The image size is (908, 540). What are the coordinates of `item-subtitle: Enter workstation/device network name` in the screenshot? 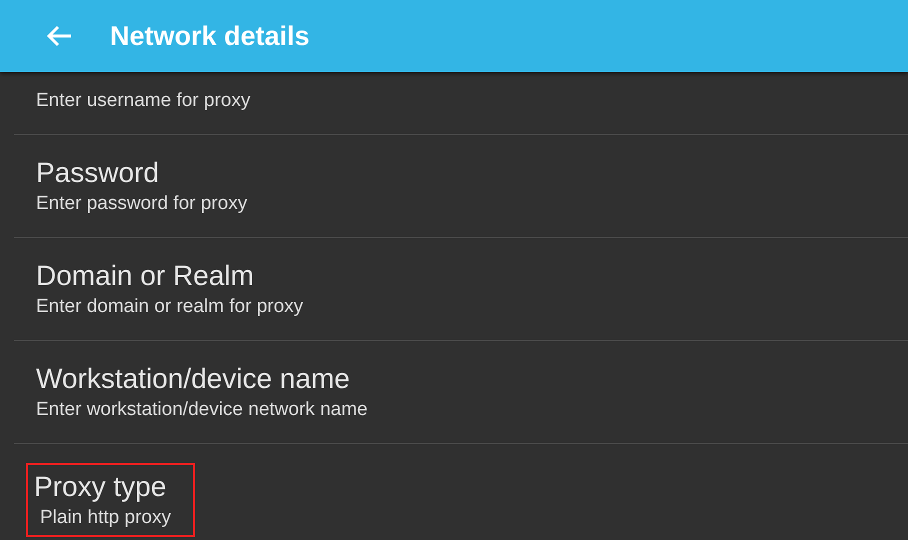 It's located at (202, 410).